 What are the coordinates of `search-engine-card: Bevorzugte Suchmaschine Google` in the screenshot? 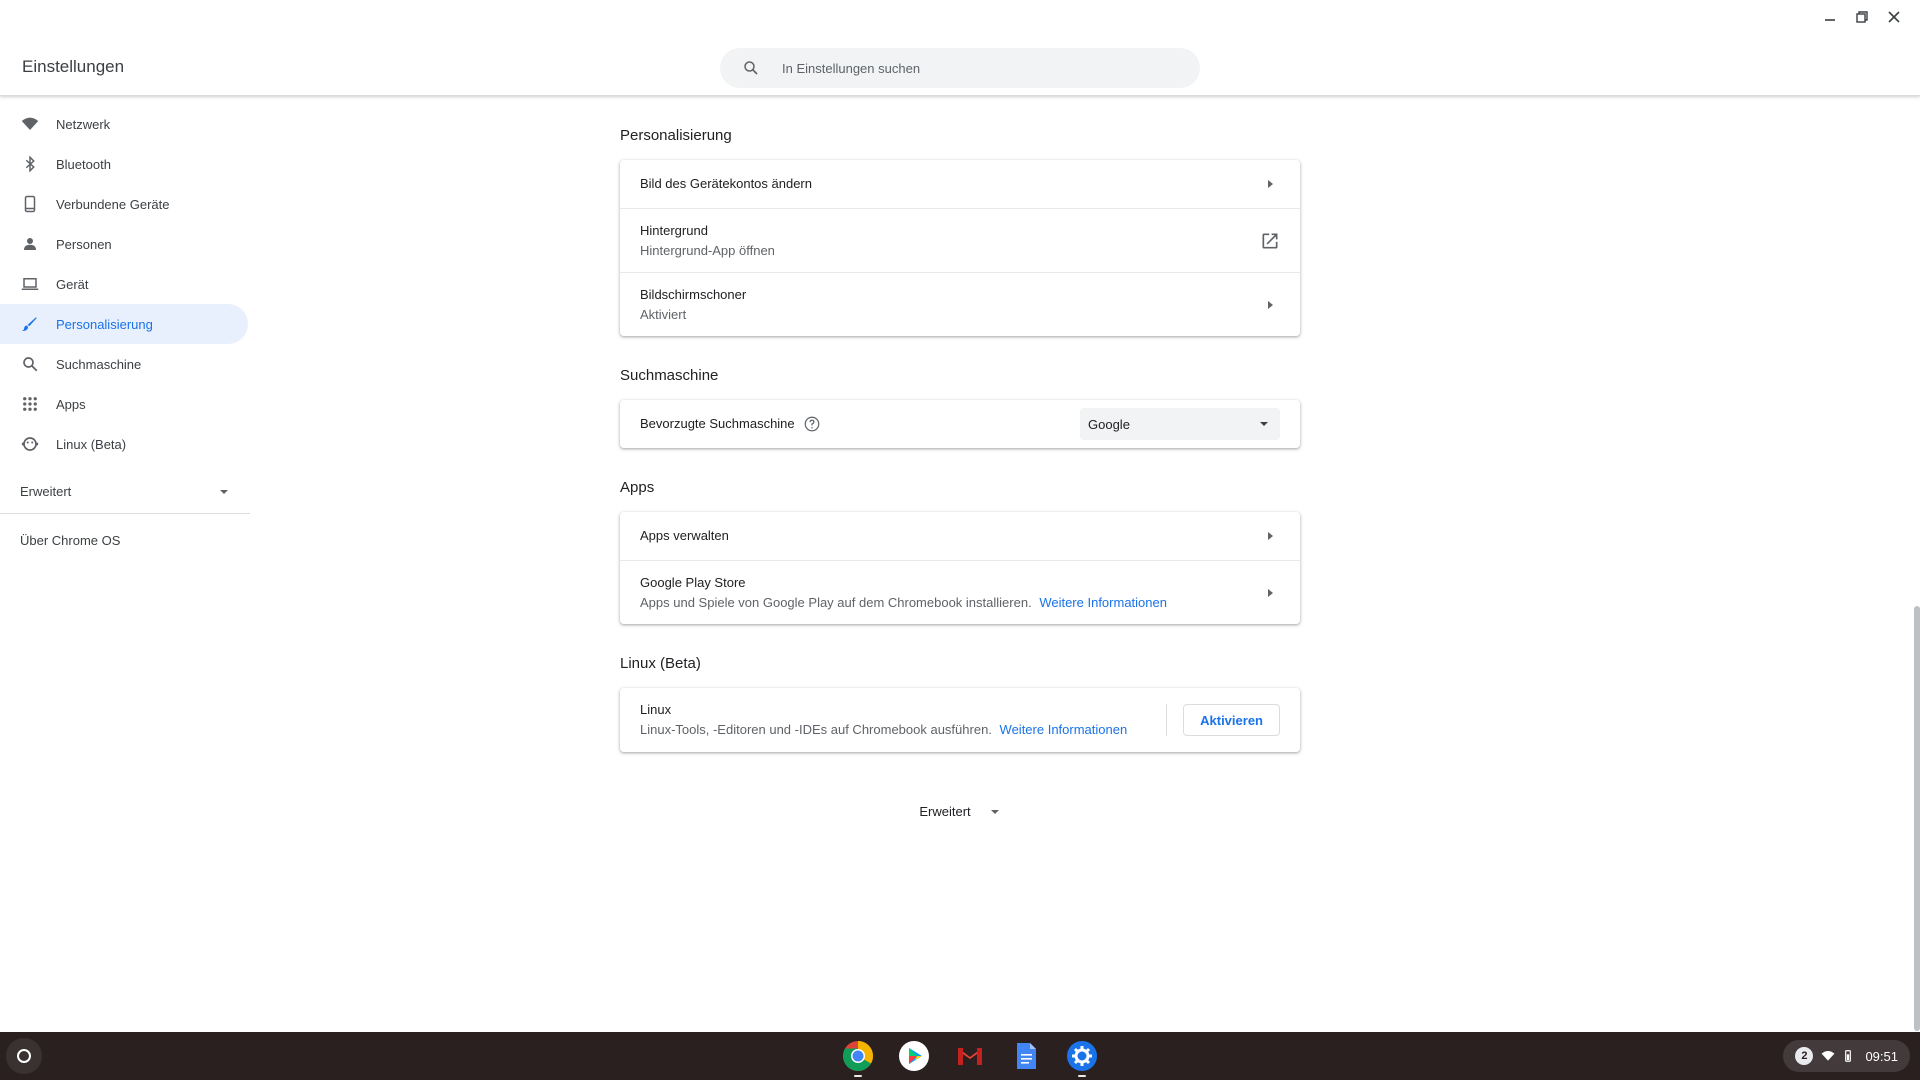 It's located at (960, 424).